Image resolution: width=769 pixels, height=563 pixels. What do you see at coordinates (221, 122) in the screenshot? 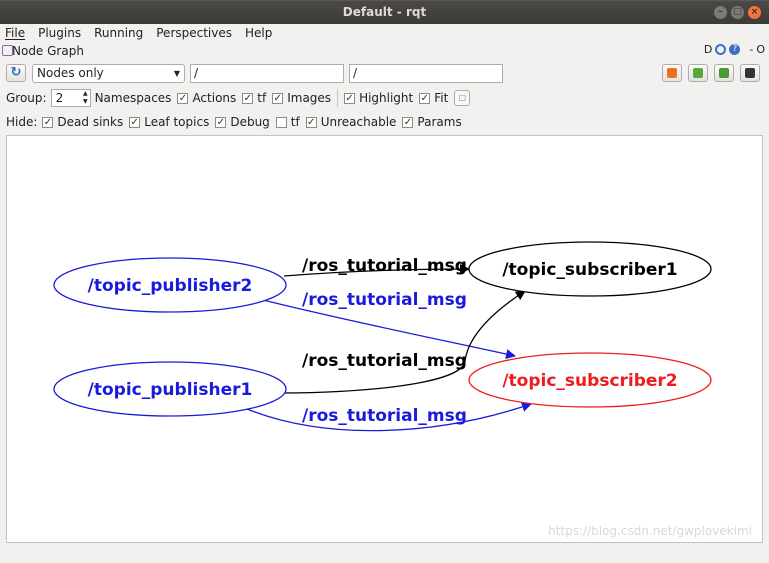
I see `debug-check: ✓` at bounding box center [221, 122].